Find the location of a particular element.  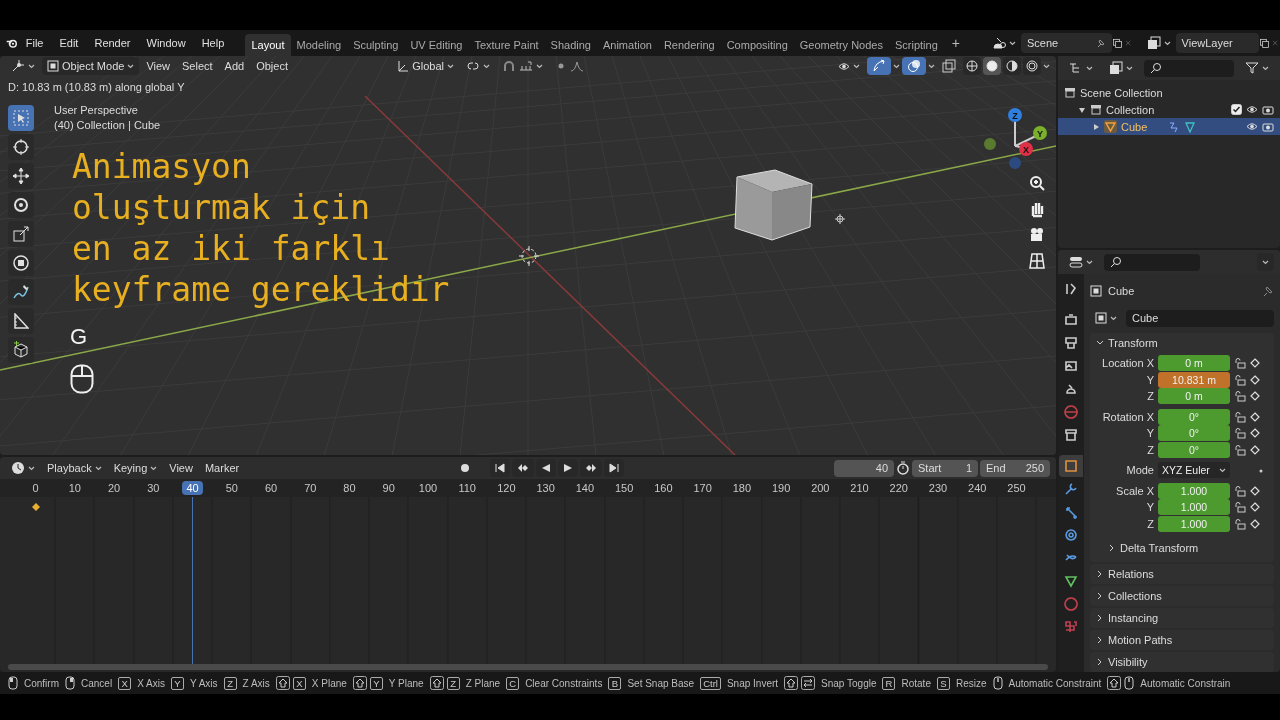

field-label: Y is located at coordinates (1149, 507).